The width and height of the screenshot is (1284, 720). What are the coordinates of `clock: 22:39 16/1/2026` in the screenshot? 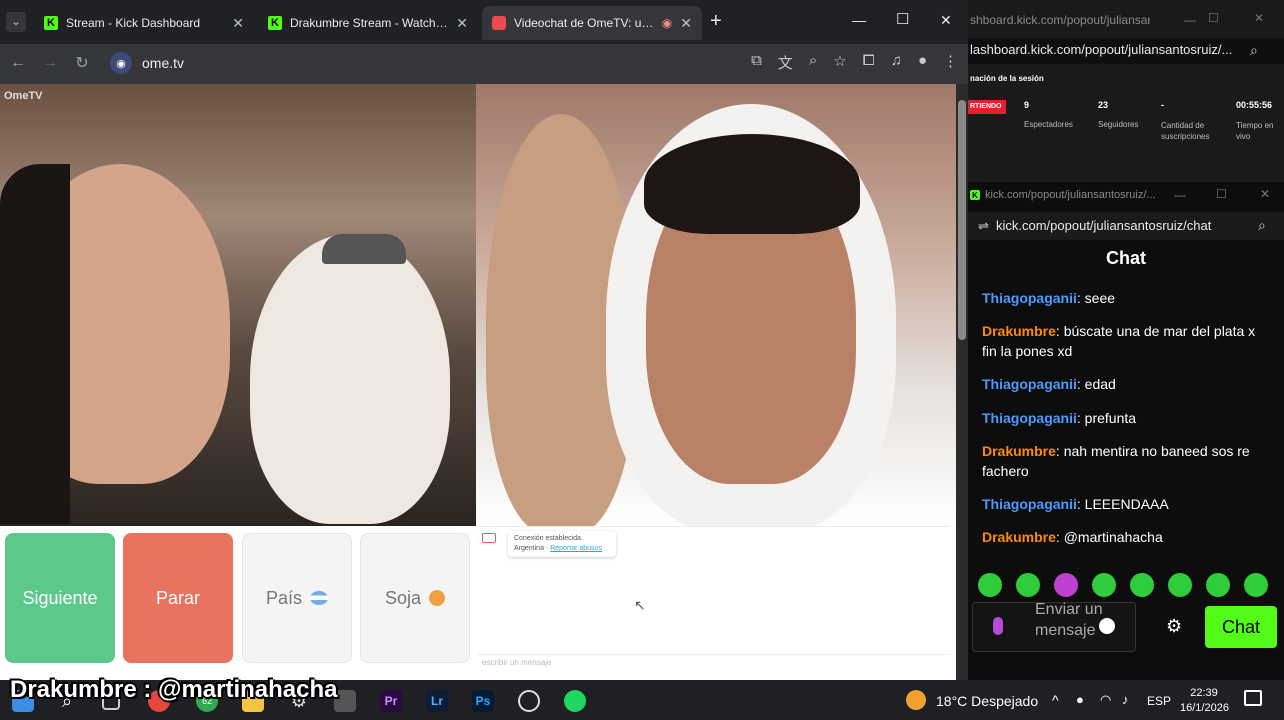 It's located at (1204, 701).